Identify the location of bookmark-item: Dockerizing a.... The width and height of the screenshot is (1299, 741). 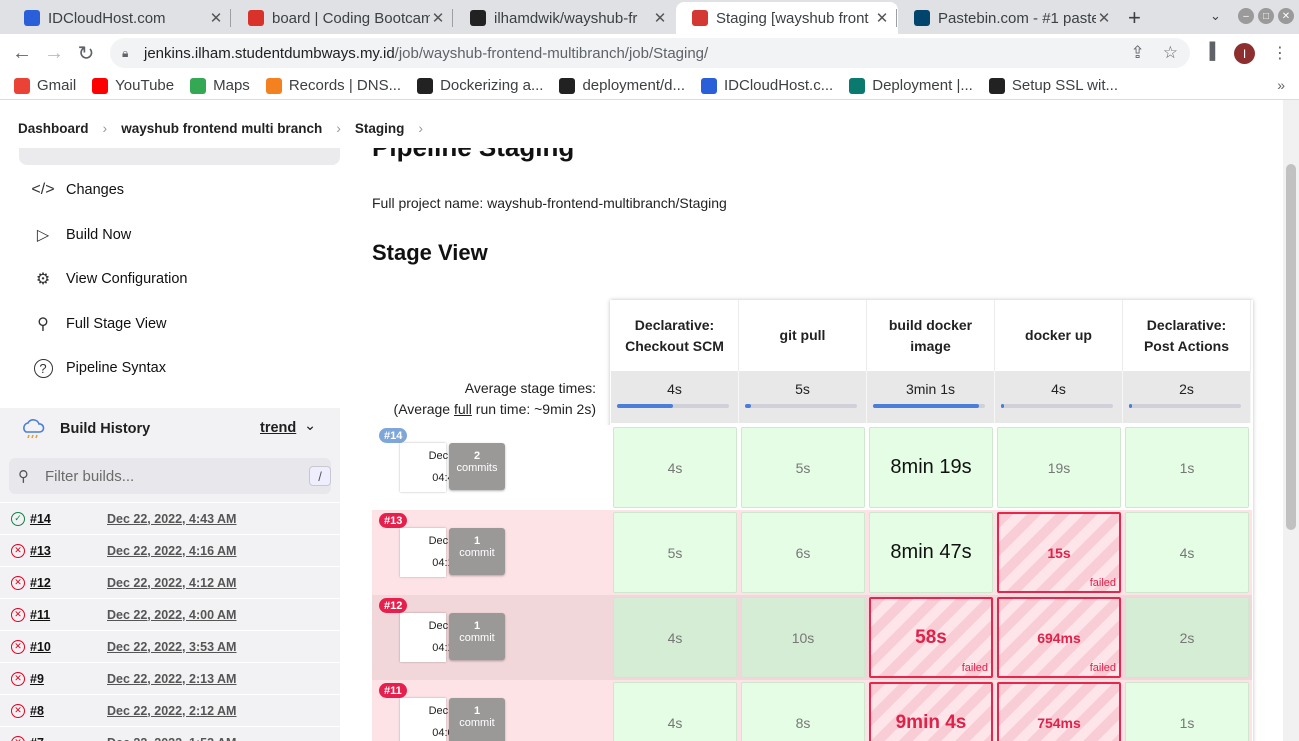
(480, 85).